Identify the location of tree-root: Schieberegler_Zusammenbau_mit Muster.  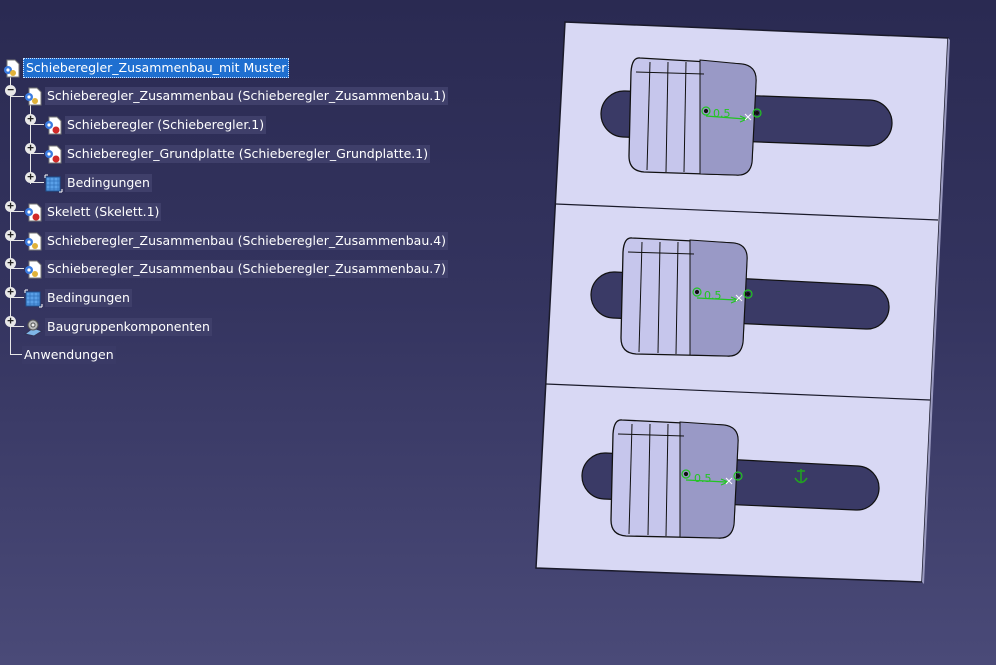
(146, 68).